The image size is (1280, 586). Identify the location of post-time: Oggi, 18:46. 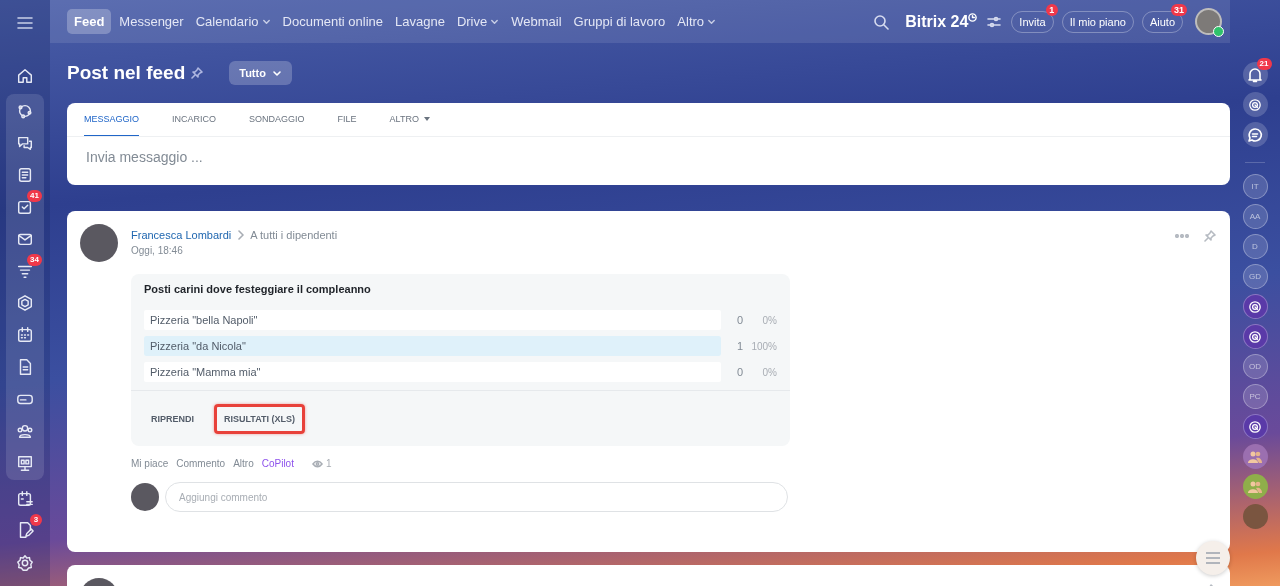
(157, 250).